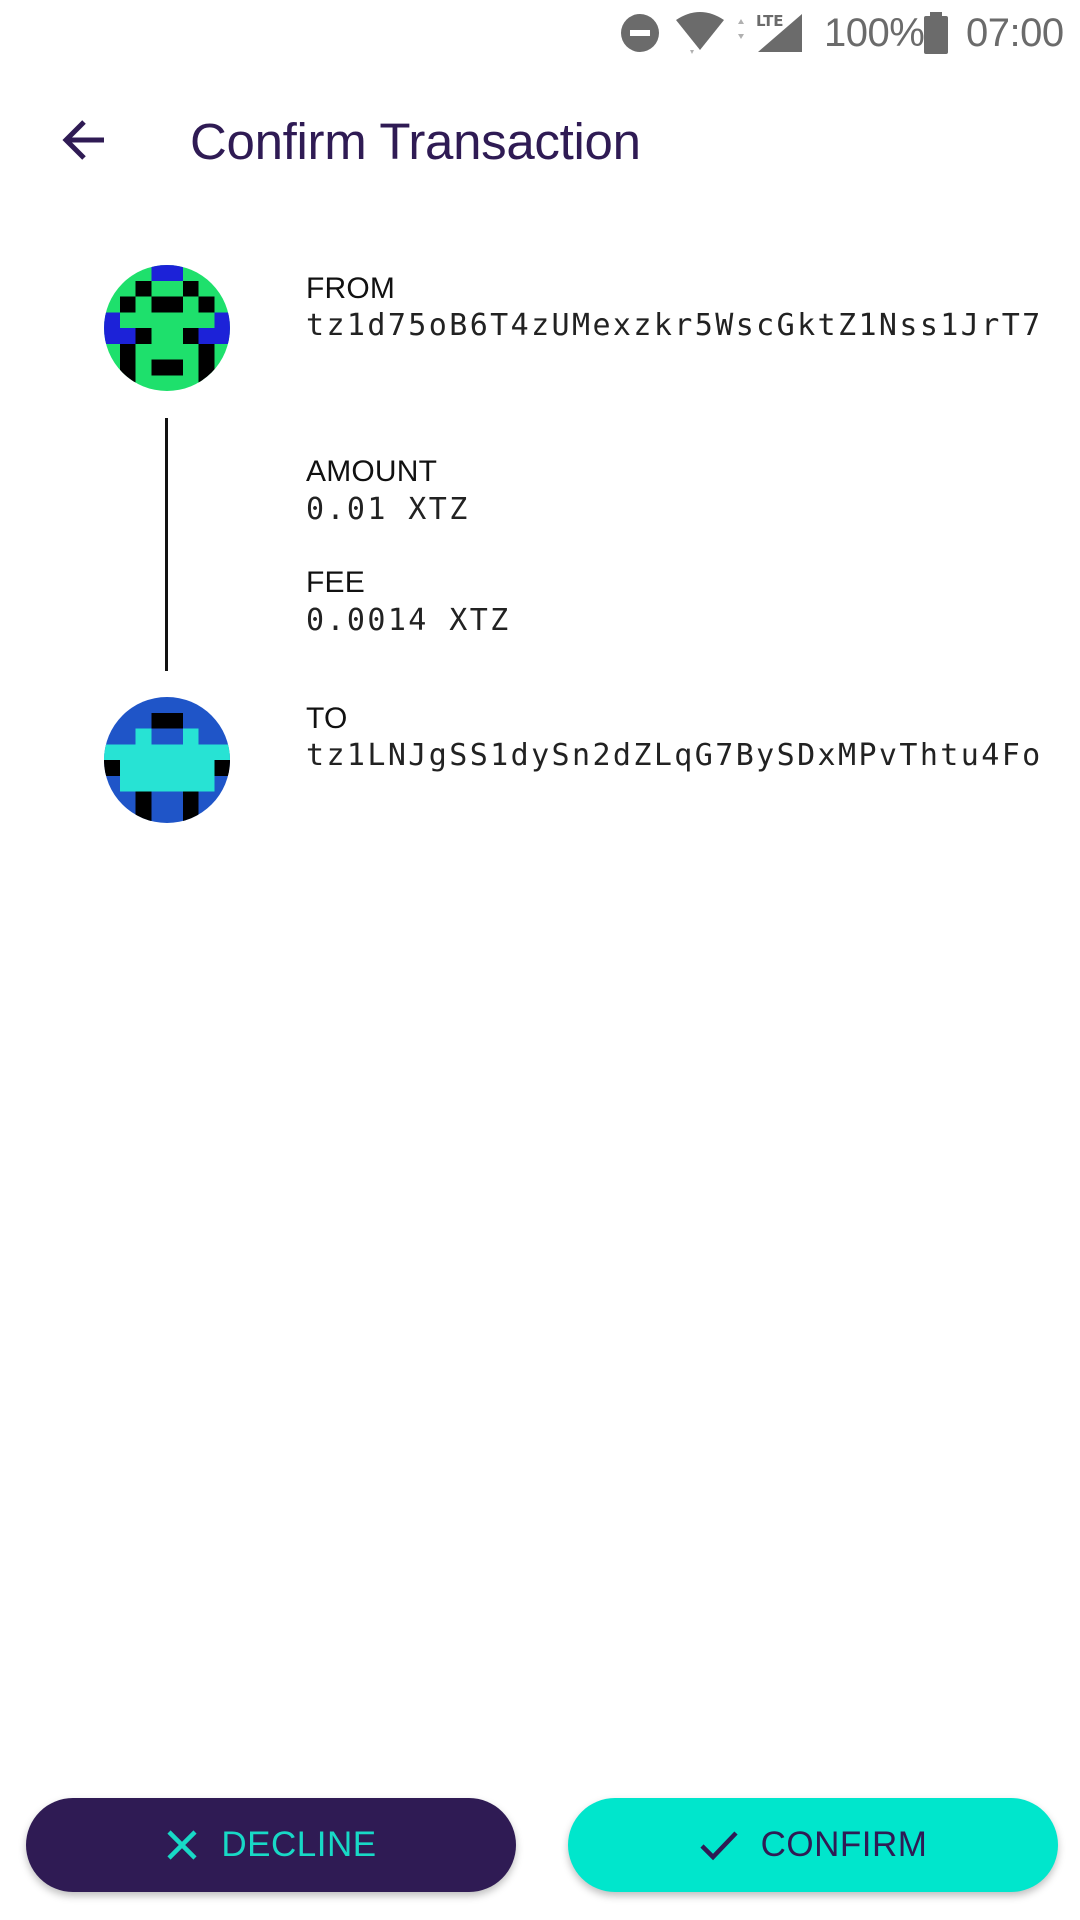  I want to click on close-icon, so click(182, 1845).